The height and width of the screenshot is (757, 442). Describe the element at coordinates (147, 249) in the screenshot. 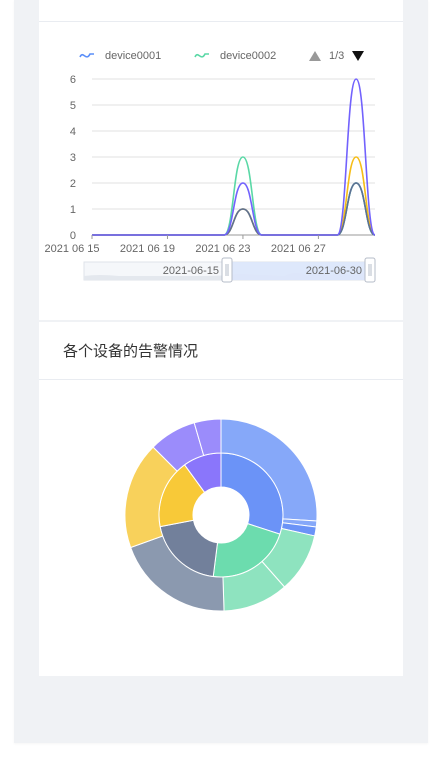

I see `x-tick-label: 2021 06 19` at that location.